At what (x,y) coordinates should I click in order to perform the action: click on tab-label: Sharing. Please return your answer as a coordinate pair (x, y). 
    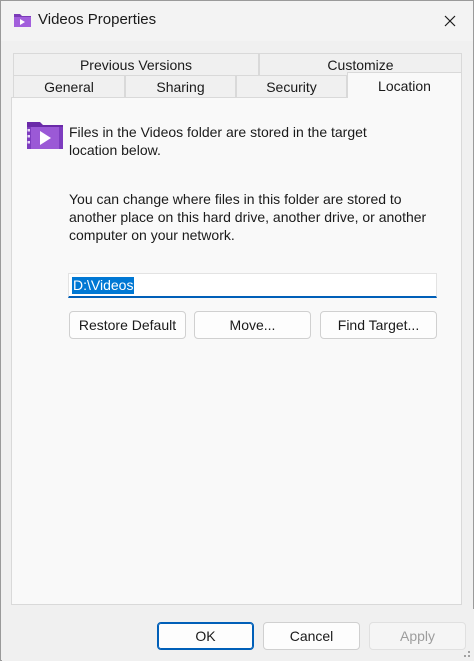
    Looking at the image, I should click on (180, 87).